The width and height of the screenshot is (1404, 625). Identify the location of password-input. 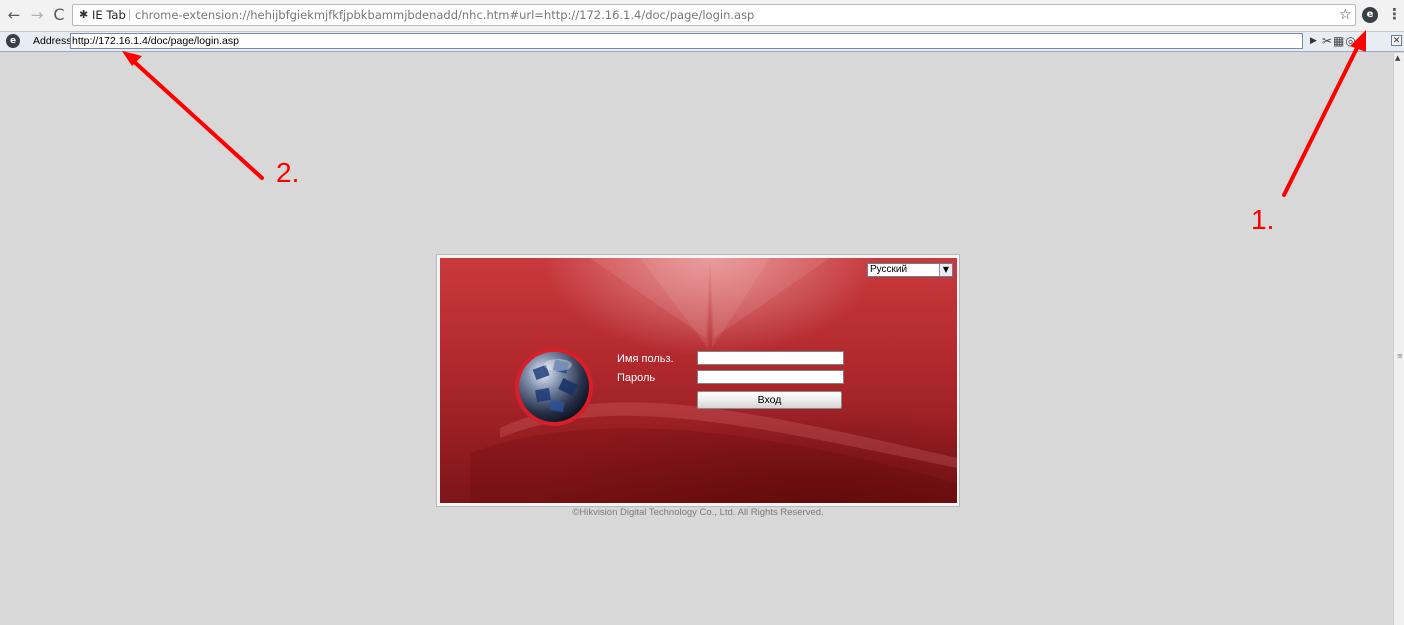
(770, 377).